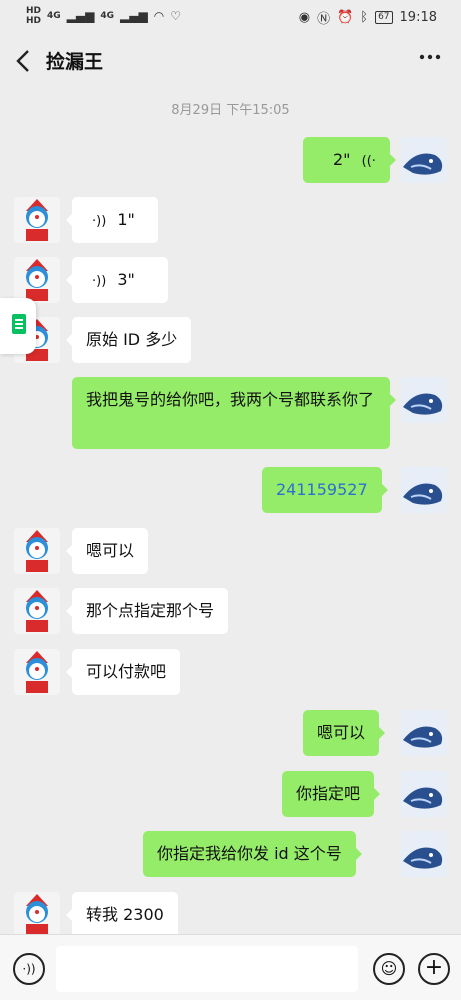 The width and height of the screenshot is (461, 1000). I want to click on back-button, so click(26, 62).